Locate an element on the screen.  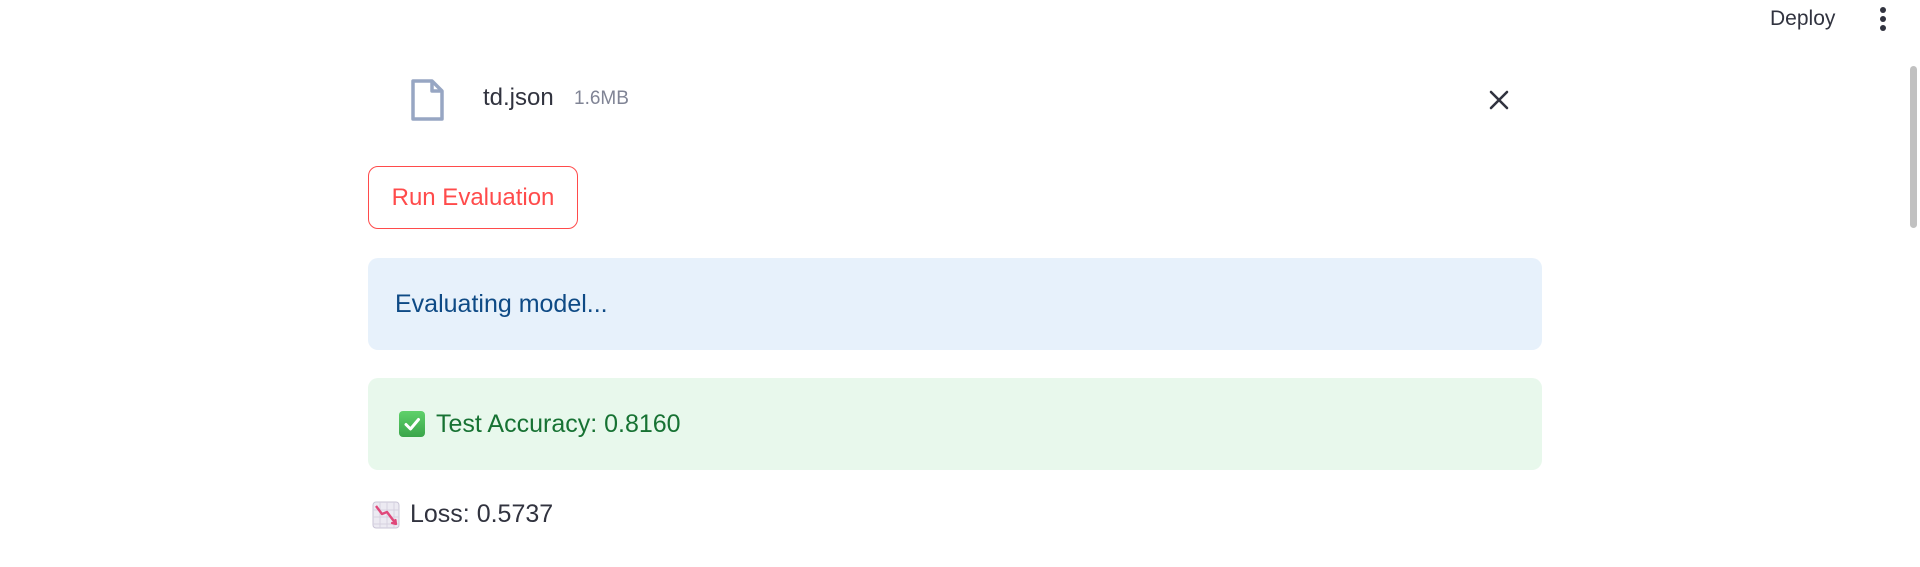
run-evaluation-button: Run Evaluation is located at coordinates (473, 197).